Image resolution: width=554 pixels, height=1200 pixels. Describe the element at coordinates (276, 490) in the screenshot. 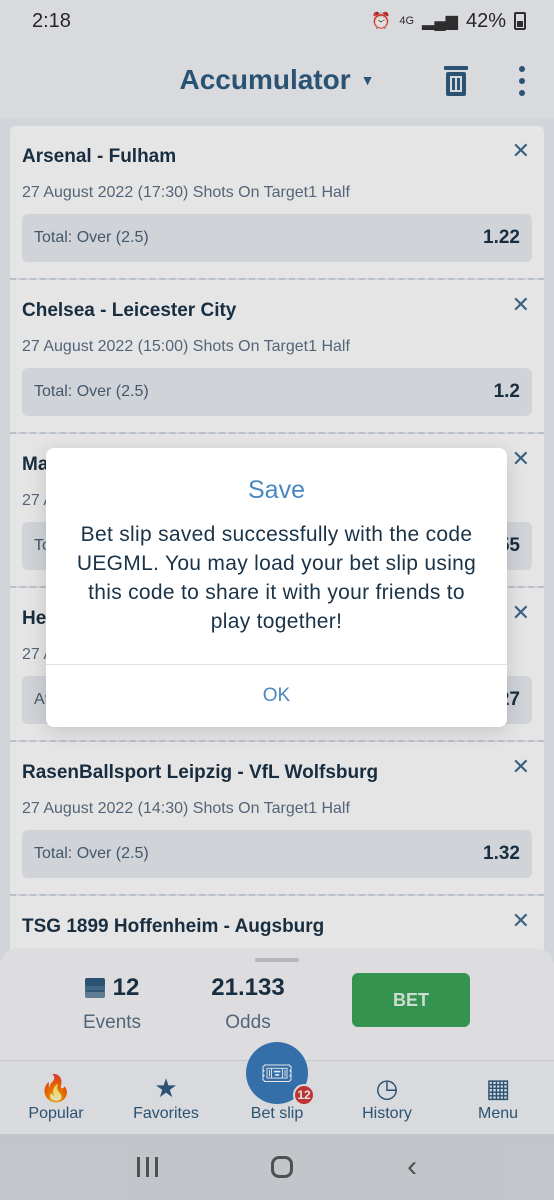

I see `dialog-title: Save` at that location.